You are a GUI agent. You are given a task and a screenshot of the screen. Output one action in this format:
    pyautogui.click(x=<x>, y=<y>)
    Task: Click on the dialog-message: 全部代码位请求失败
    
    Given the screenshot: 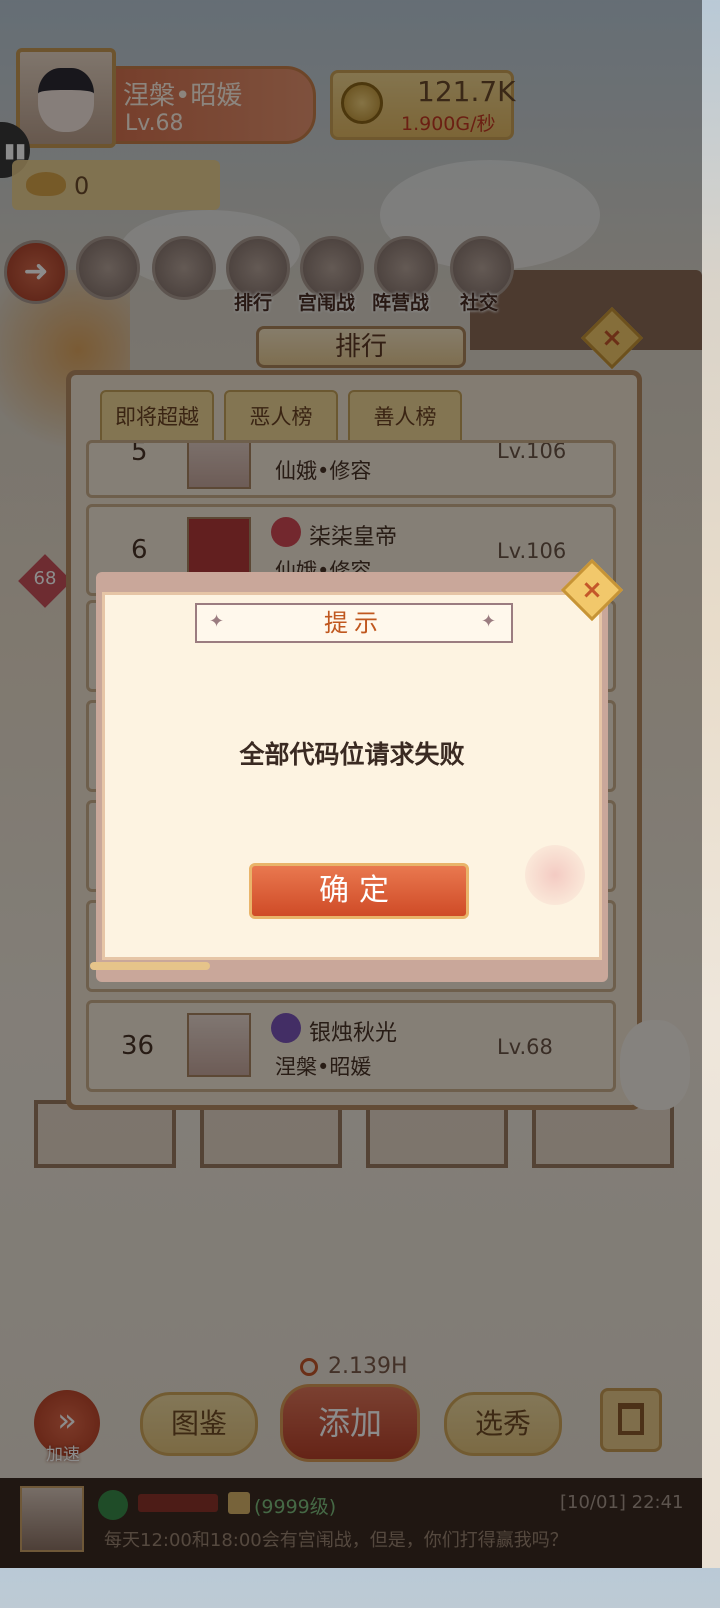 What is the action you would take?
    pyautogui.click(x=352, y=754)
    